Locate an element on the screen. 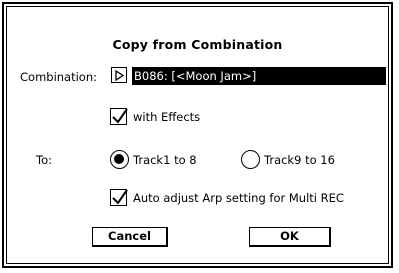 This screenshot has width=399, height=273. auto-adjust-arp-checkbox is located at coordinates (119, 197).